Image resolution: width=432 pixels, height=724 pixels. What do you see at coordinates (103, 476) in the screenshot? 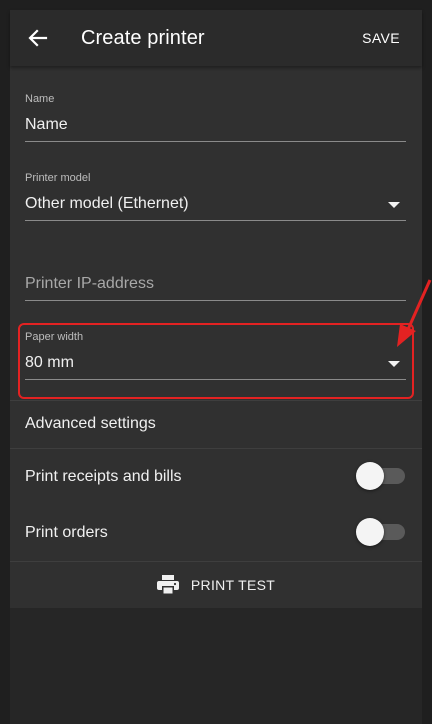
I see `print-receipts-label: Print receipts and bills` at bounding box center [103, 476].